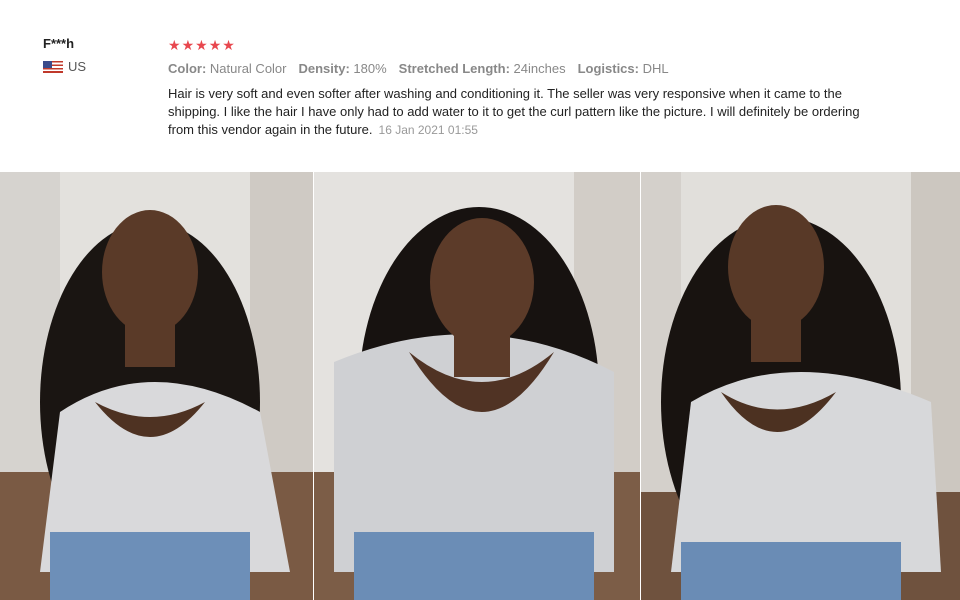  What do you see at coordinates (64, 66) in the screenshot?
I see `reviewer-country: US` at bounding box center [64, 66].